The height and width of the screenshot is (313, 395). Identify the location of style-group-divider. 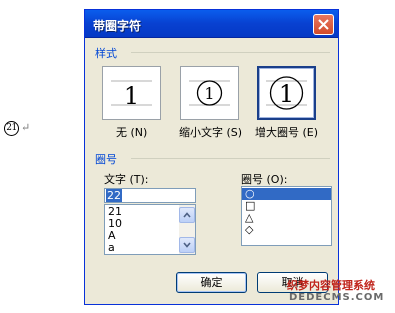
(230, 52).